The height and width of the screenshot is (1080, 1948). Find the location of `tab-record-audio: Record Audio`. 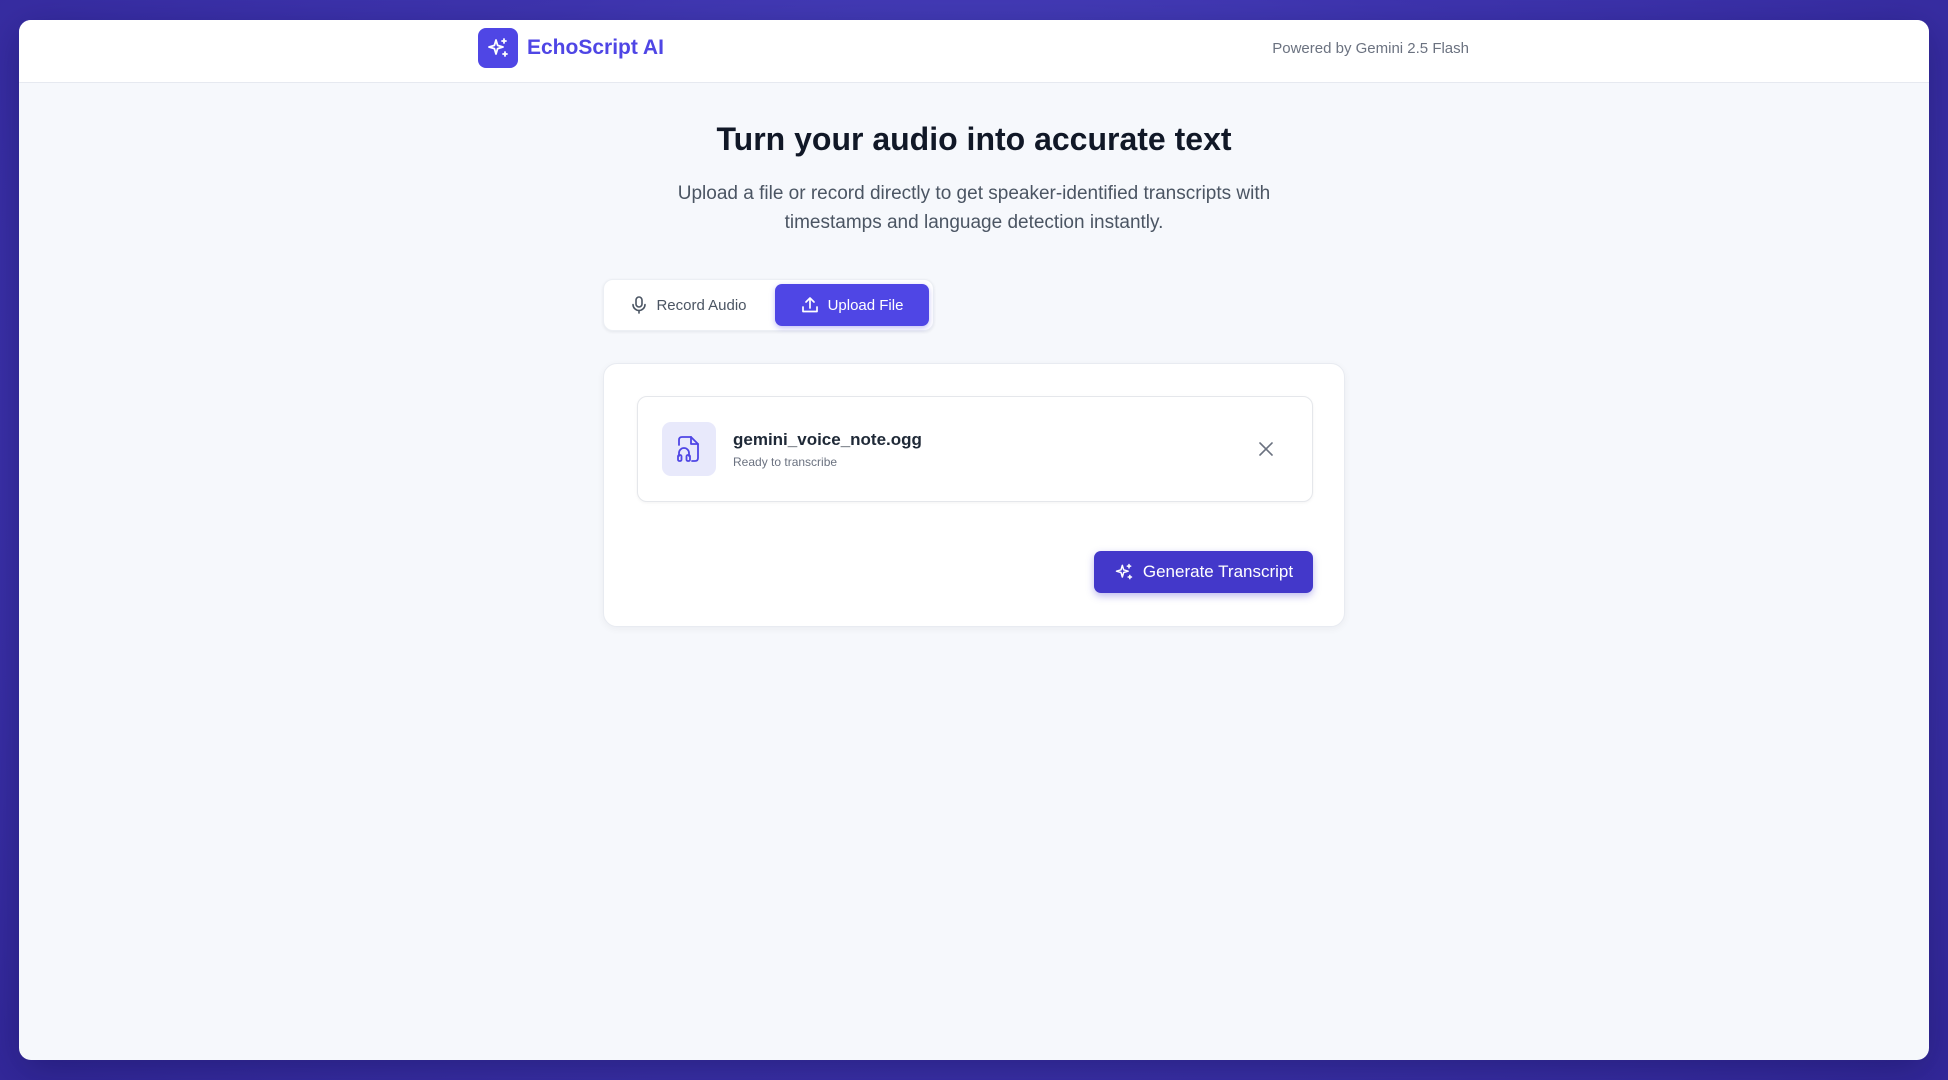

tab-record-audio: Record Audio is located at coordinates (689, 305).